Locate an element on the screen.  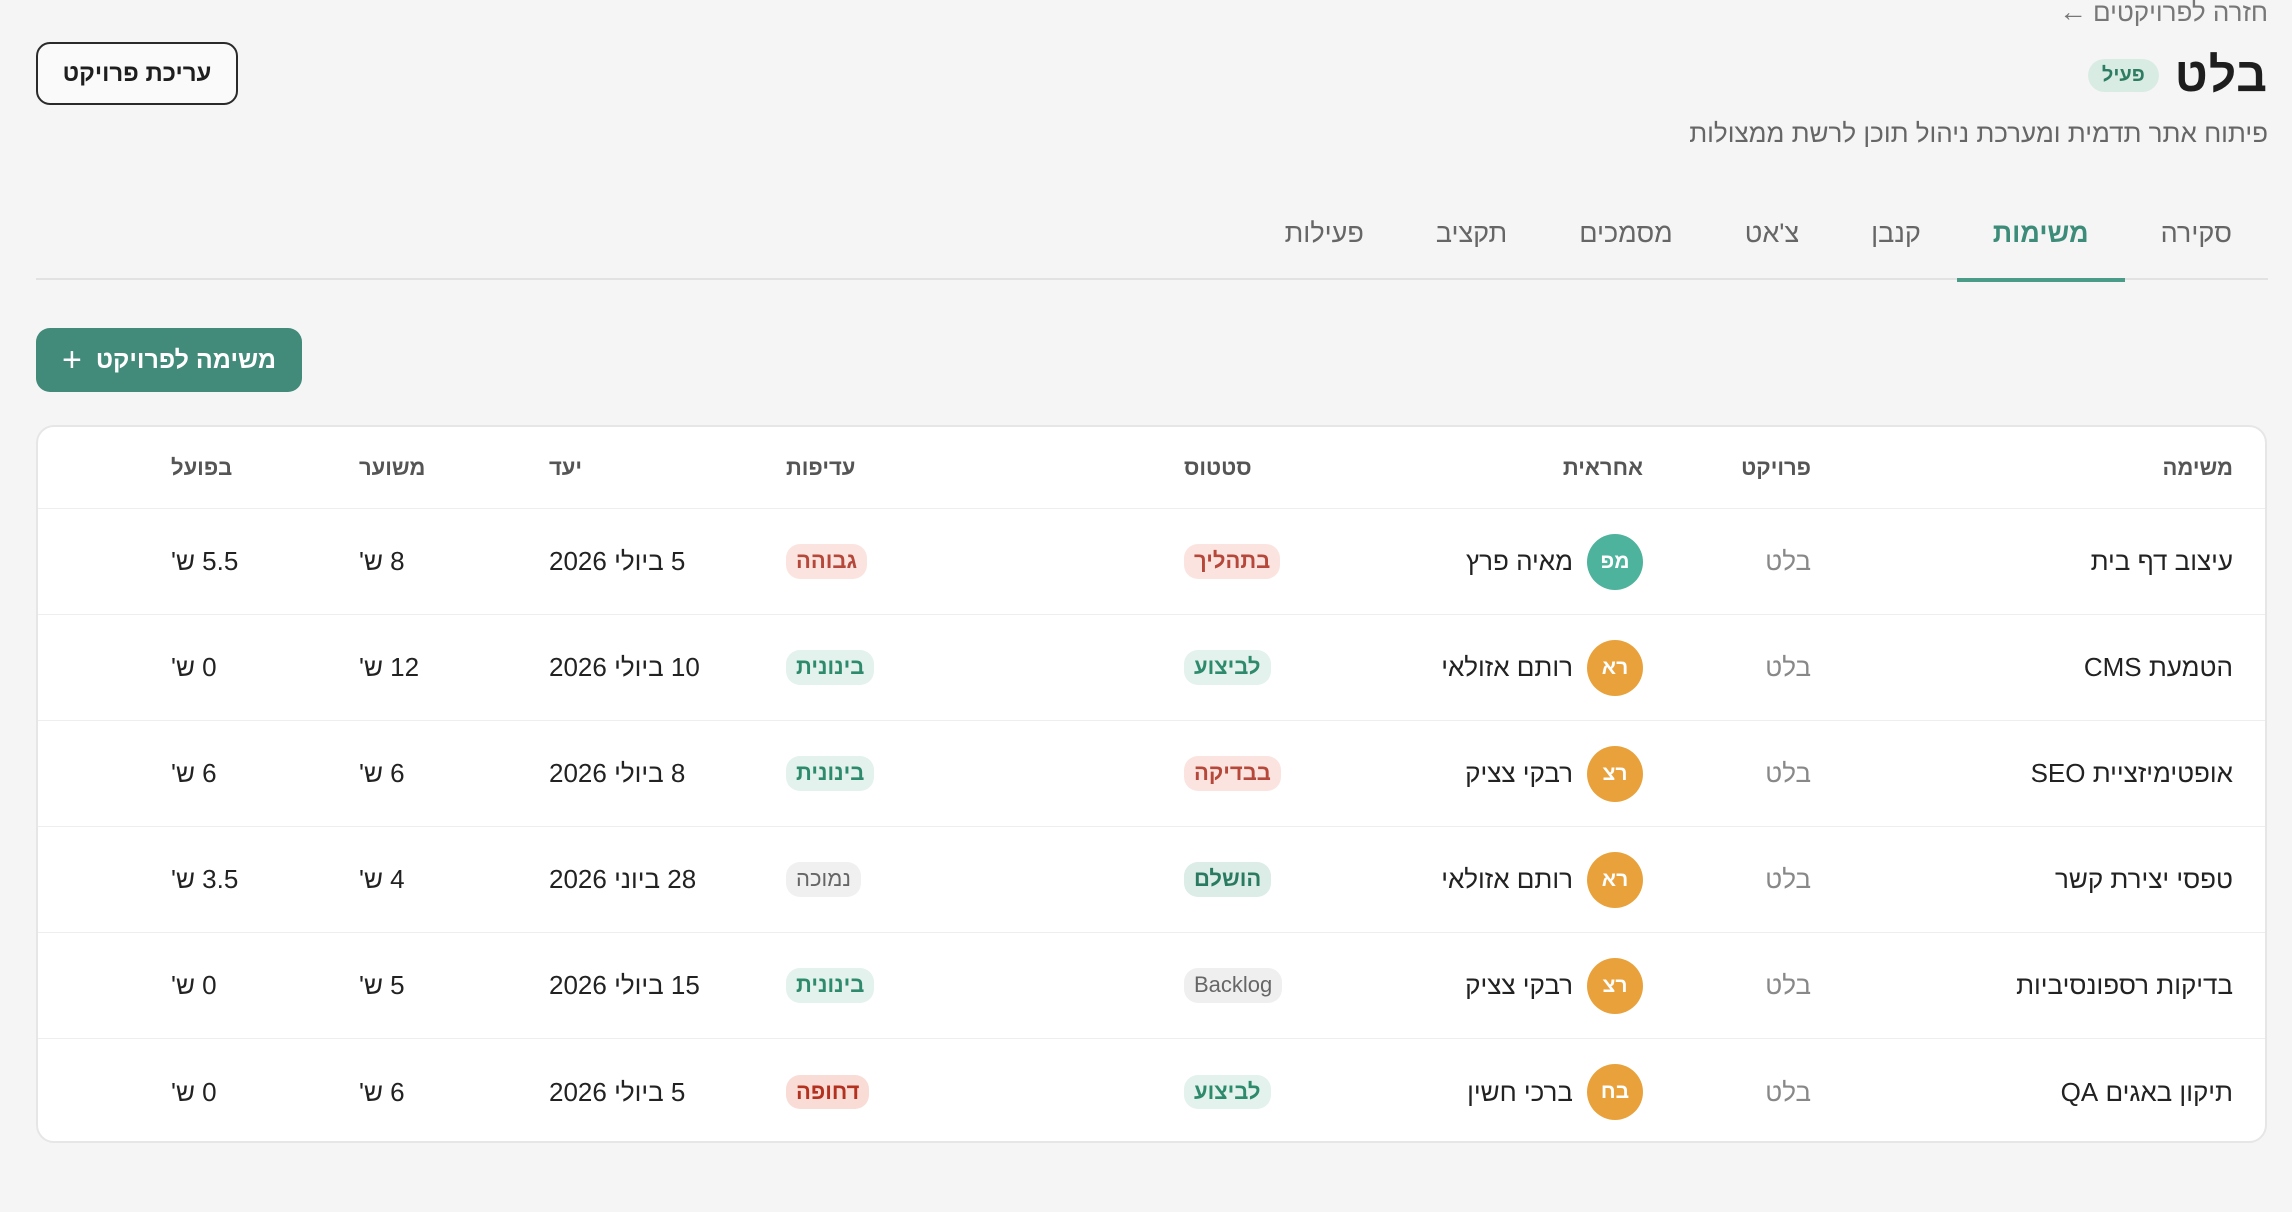
avatar: מפ is located at coordinates (1615, 561).